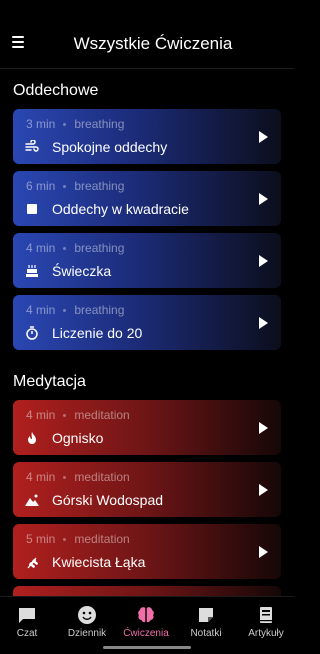 The width and height of the screenshot is (320, 654). What do you see at coordinates (27, 633) in the screenshot?
I see `nav-label: Czat` at bounding box center [27, 633].